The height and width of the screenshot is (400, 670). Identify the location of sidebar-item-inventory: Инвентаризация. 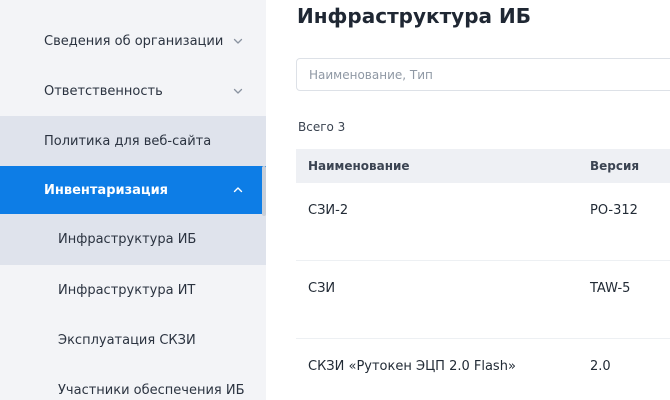
(133, 190).